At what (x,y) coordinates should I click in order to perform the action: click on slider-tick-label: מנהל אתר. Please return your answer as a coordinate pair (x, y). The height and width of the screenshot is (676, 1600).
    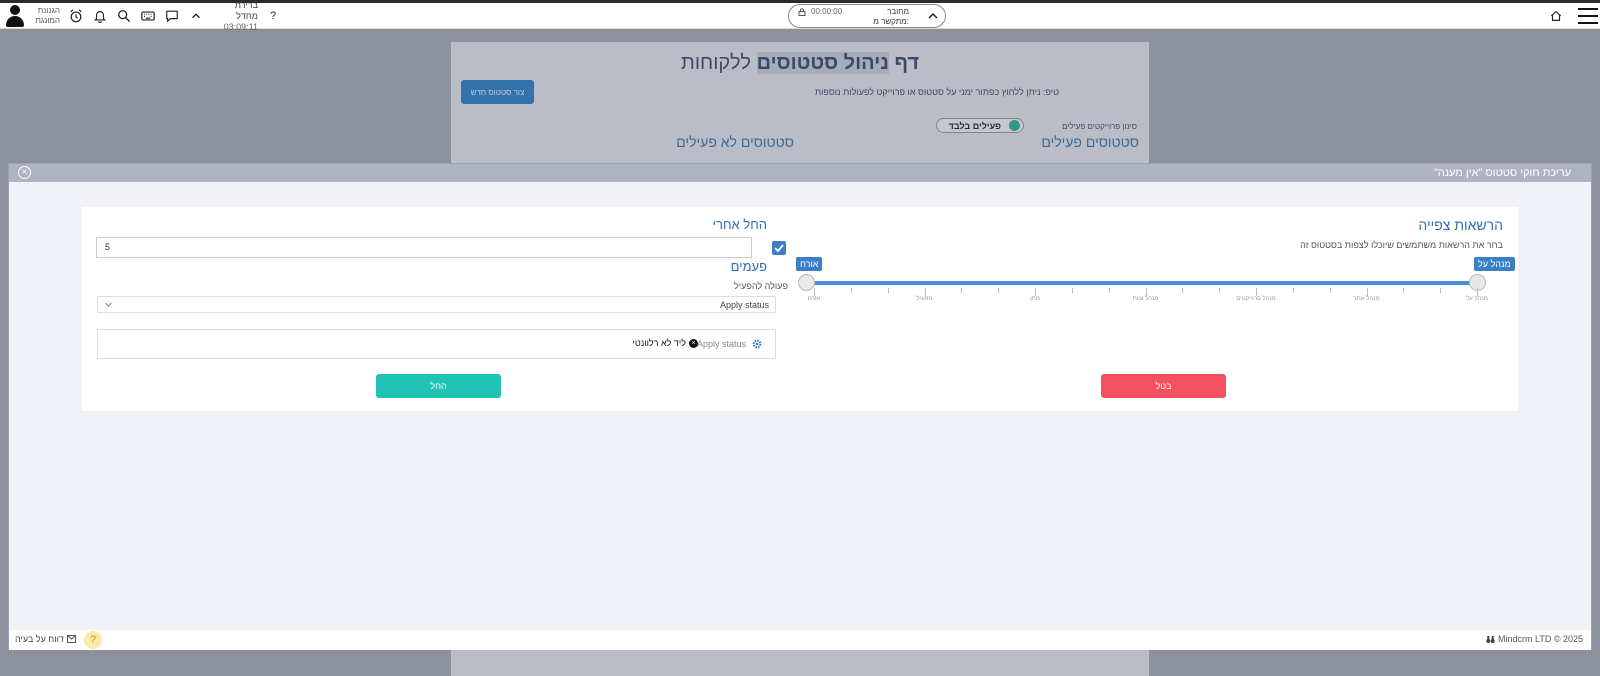
    Looking at the image, I should click on (1366, 299).